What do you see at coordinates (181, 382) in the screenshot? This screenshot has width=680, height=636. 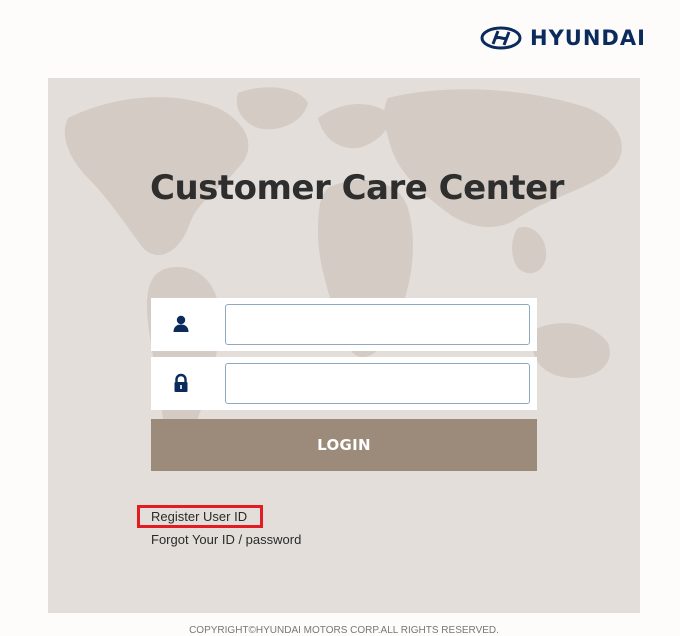 I see `lock-icon` at bounding box center [181, 382].